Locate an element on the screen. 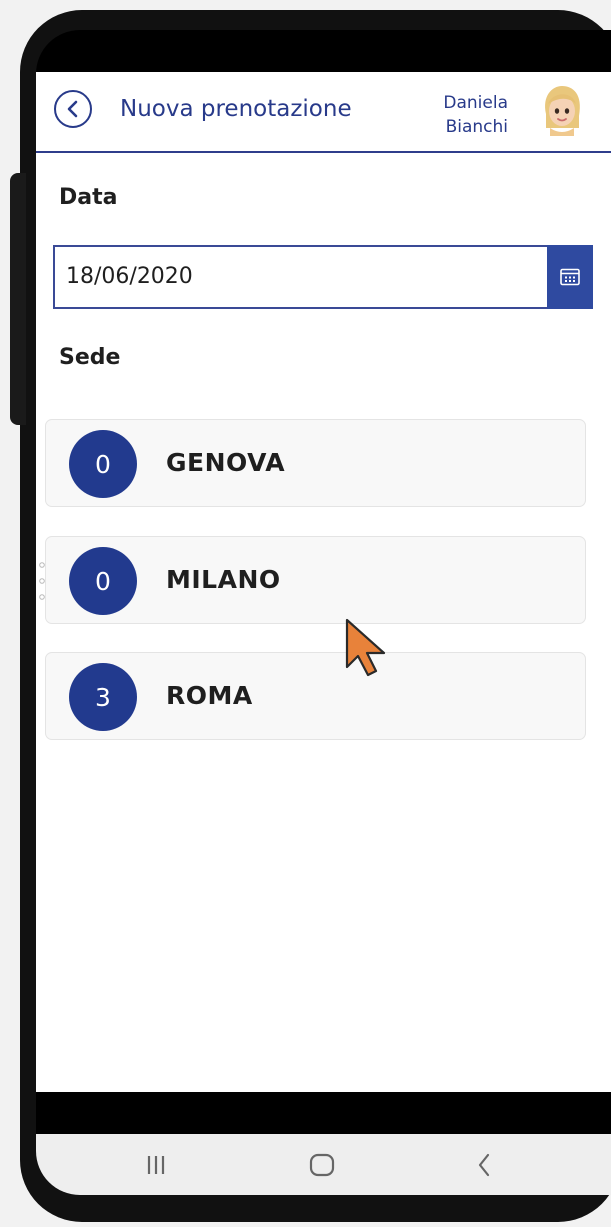 The height and width of the screenshot is (1227, 611). calendar-button is located at coordinates (570, 277).